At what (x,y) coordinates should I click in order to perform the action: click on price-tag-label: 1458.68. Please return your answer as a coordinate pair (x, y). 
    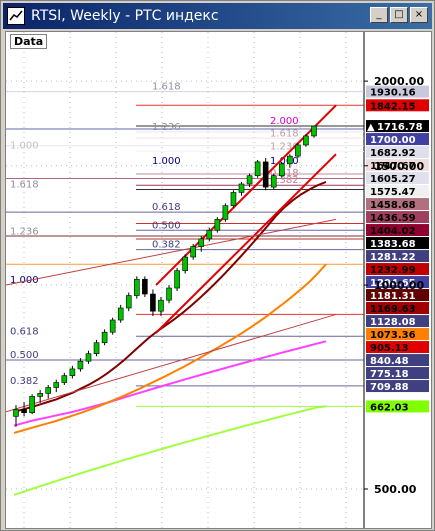
    Looking at the image, I should click on (393, 205).